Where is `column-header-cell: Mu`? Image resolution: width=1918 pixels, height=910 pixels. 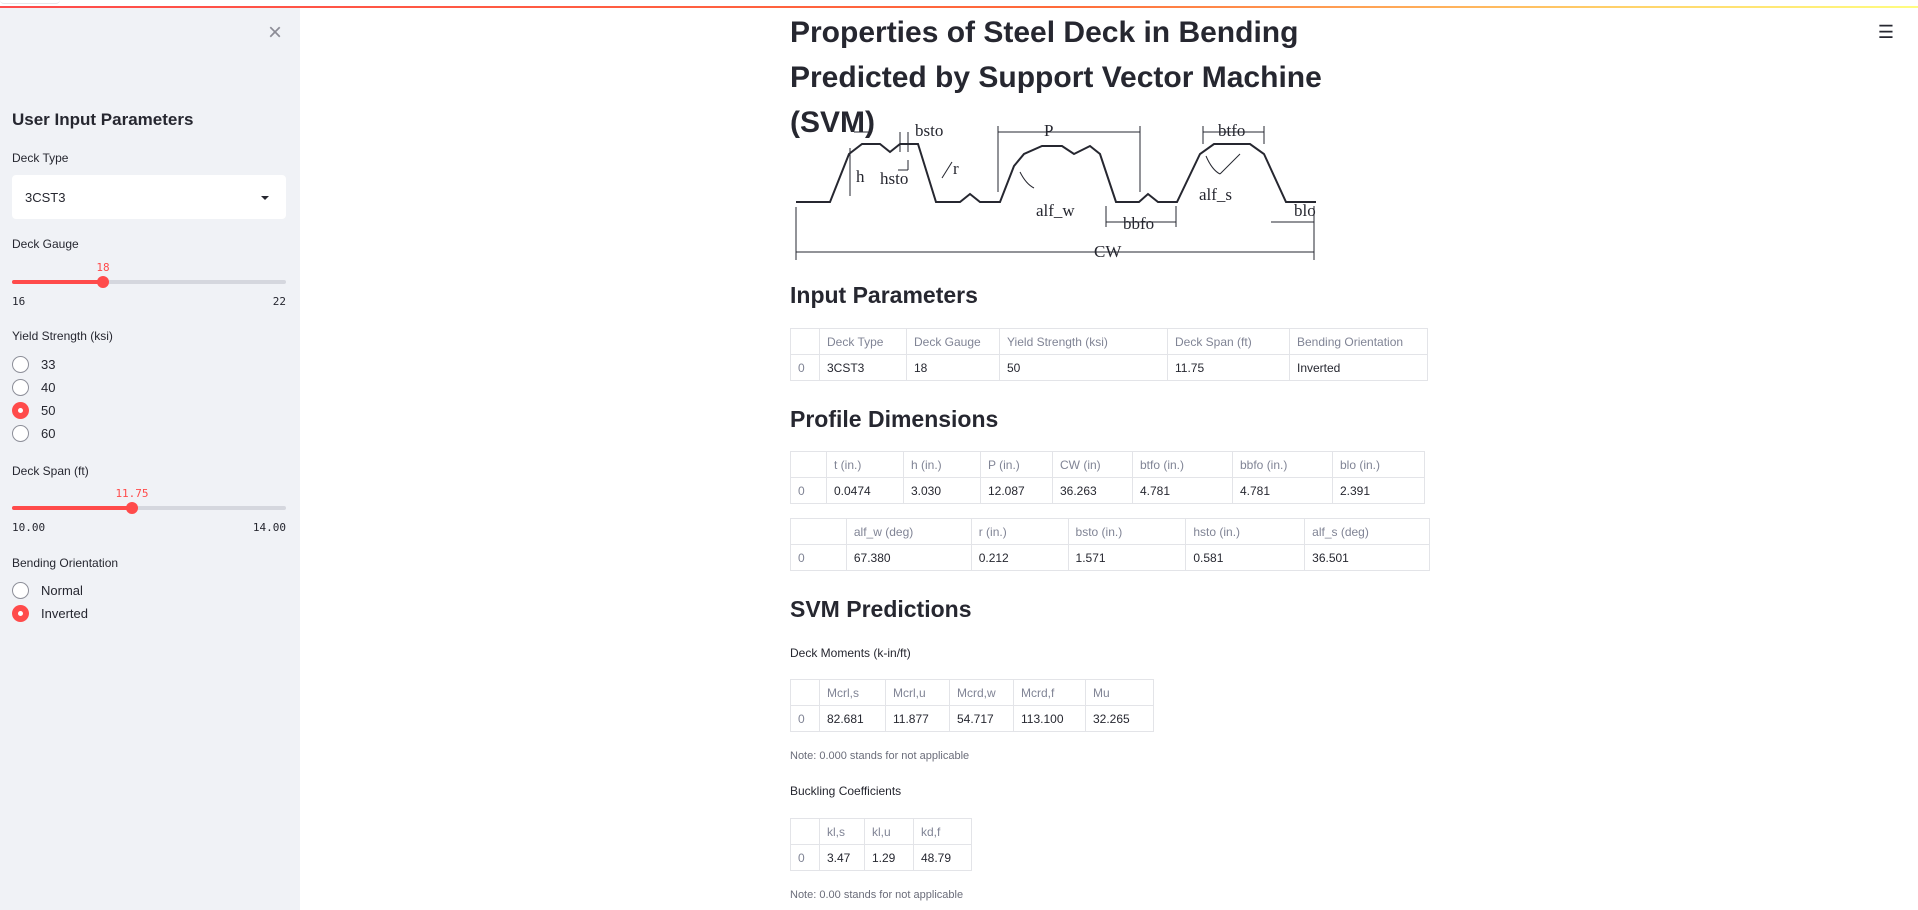 column-header-cell: Mu is located at coordinates (1119, 692).